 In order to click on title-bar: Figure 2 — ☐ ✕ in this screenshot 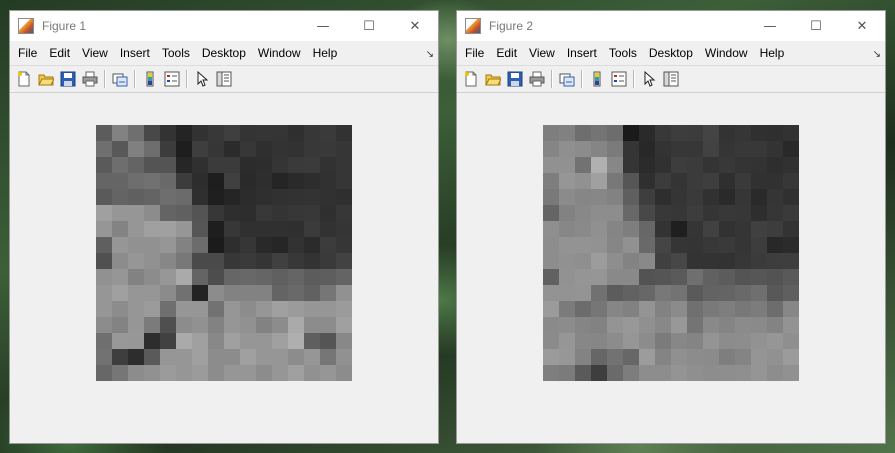, I will do `click(671, 26)`.